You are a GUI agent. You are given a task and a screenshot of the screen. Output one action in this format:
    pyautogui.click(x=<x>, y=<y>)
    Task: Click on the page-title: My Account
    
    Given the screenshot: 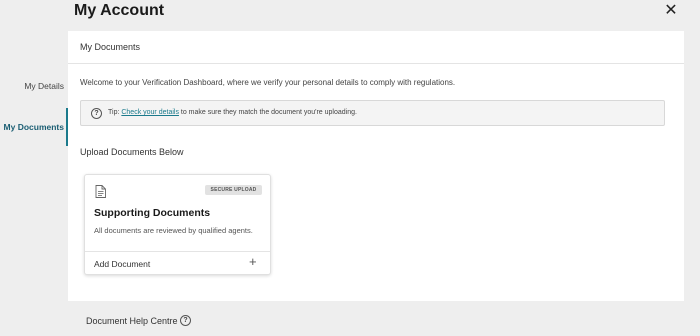 What is the action you would take?
    pyautogui.click(x=119, y=10)
    